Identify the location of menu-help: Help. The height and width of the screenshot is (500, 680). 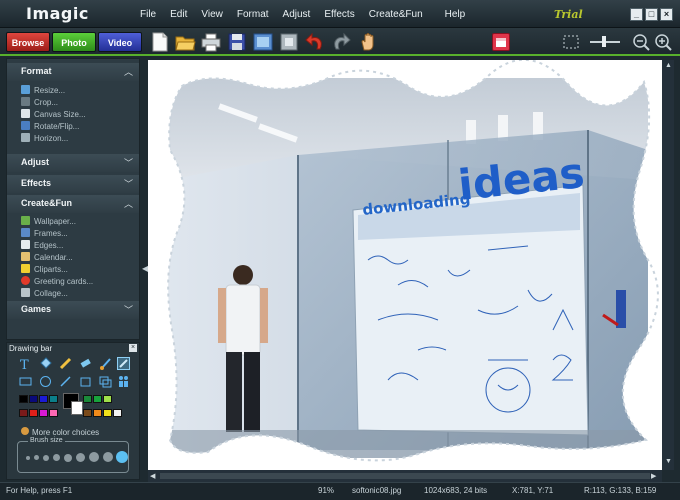
(455, 14).